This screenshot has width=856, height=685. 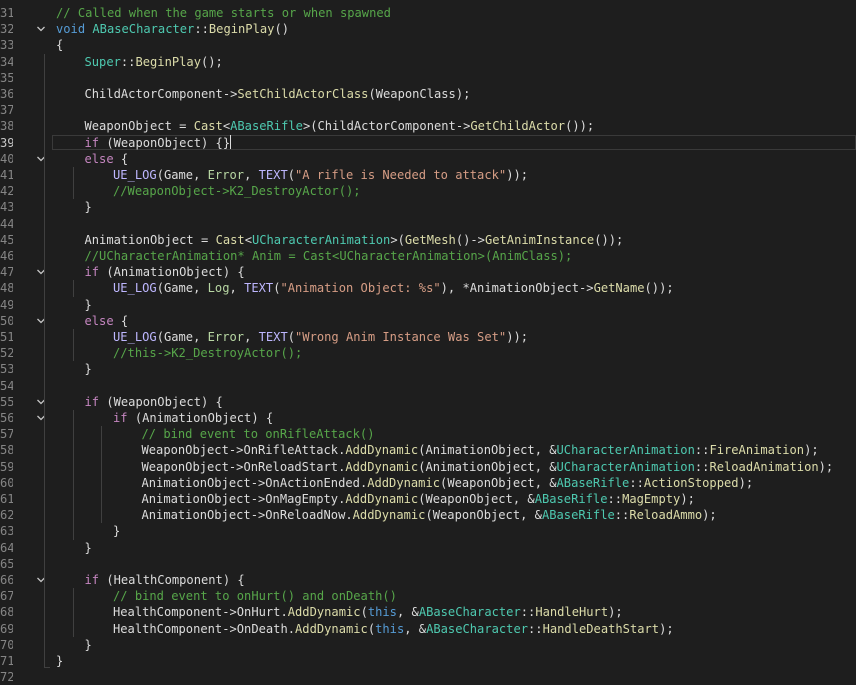 I want to click on code-line: 35, so click(x=428, y=77).